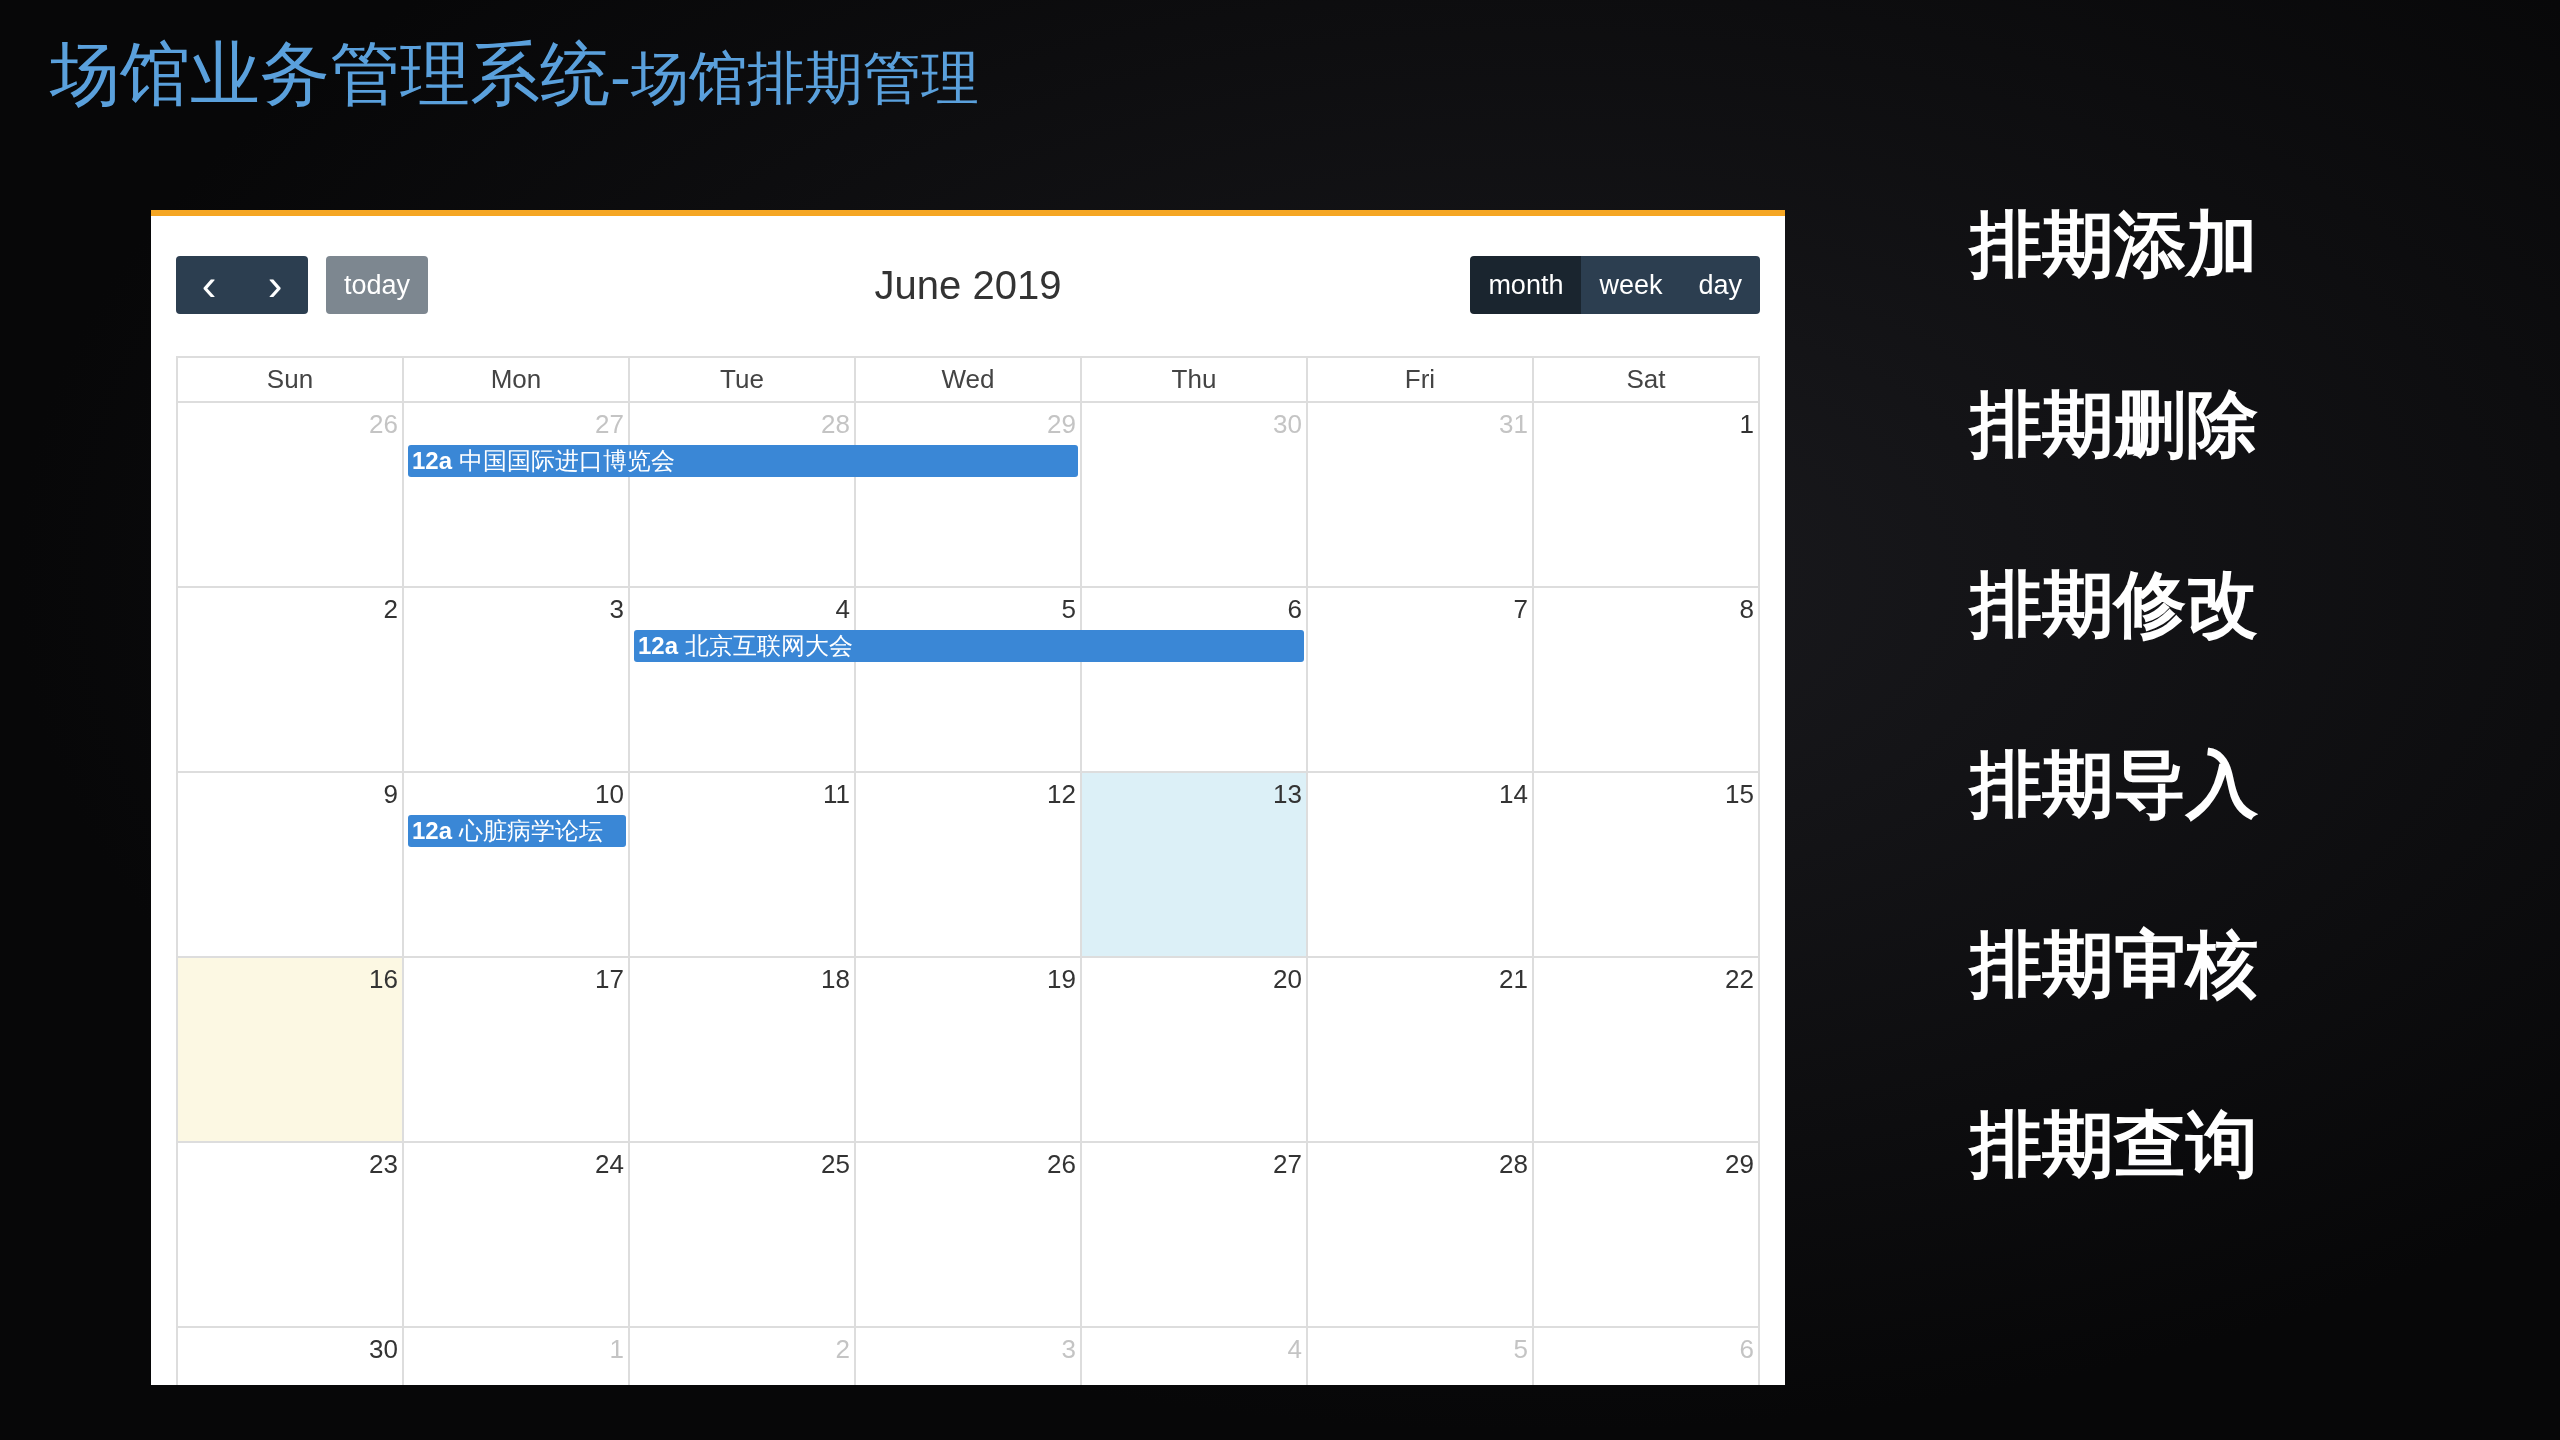 The width and height of the screenshot is (2560, 1440). I want to click on day-number: 20, so click(1287, 979).